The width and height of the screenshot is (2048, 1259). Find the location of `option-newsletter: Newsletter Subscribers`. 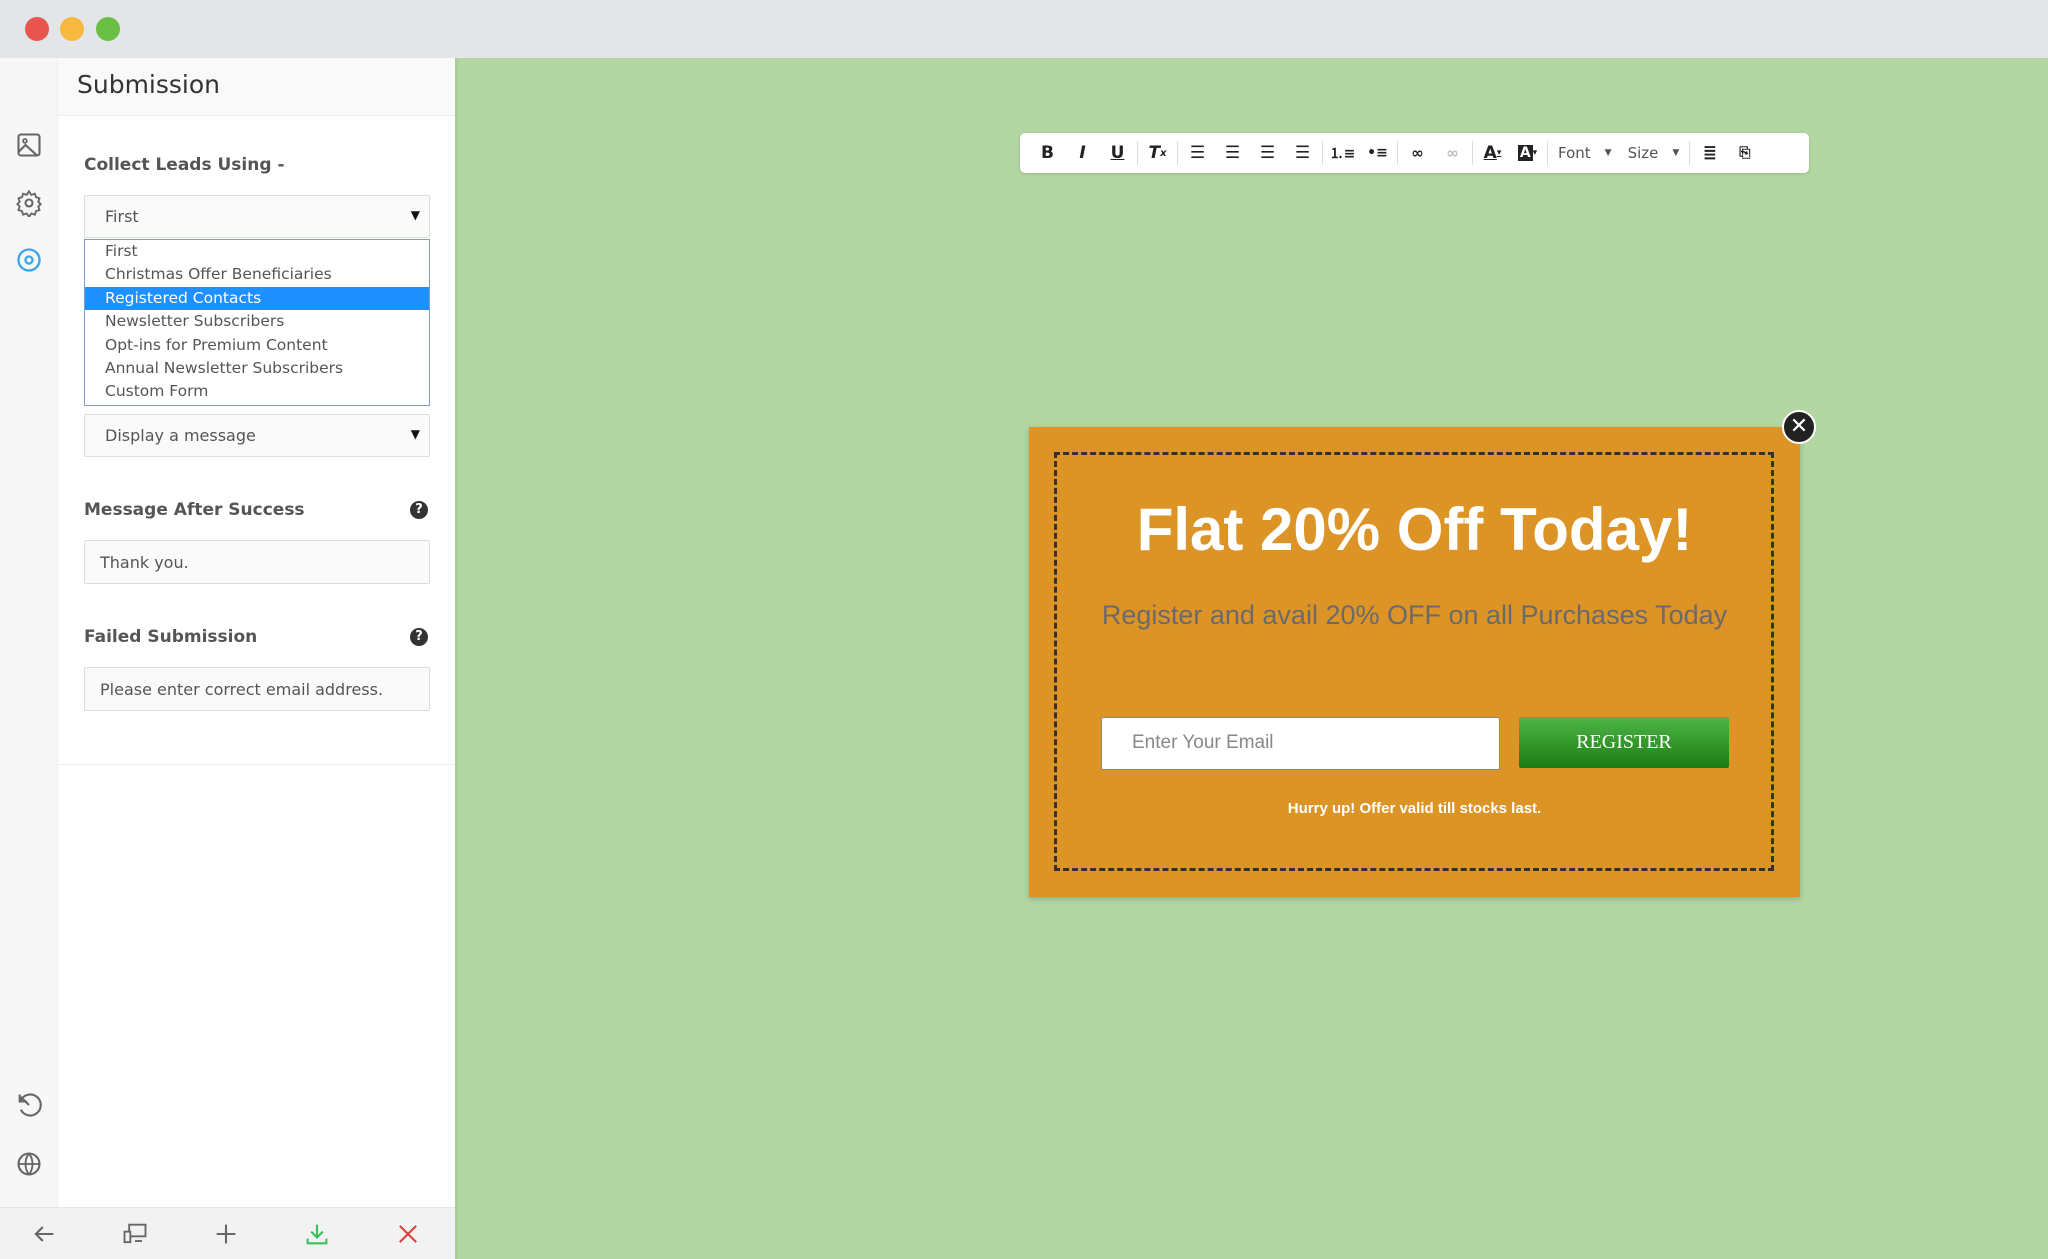

option-newsletter: Newsletter Subscribers is located at coordinates (257, 321).